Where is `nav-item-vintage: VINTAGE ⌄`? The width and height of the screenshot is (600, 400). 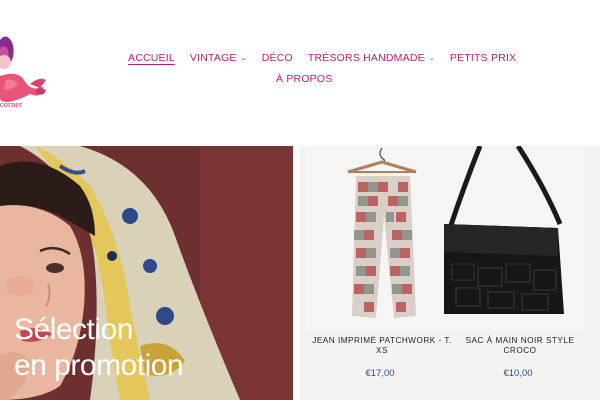 nav-item-vintage: VINTAGE ⌄ is located at coordinates (218, 58).